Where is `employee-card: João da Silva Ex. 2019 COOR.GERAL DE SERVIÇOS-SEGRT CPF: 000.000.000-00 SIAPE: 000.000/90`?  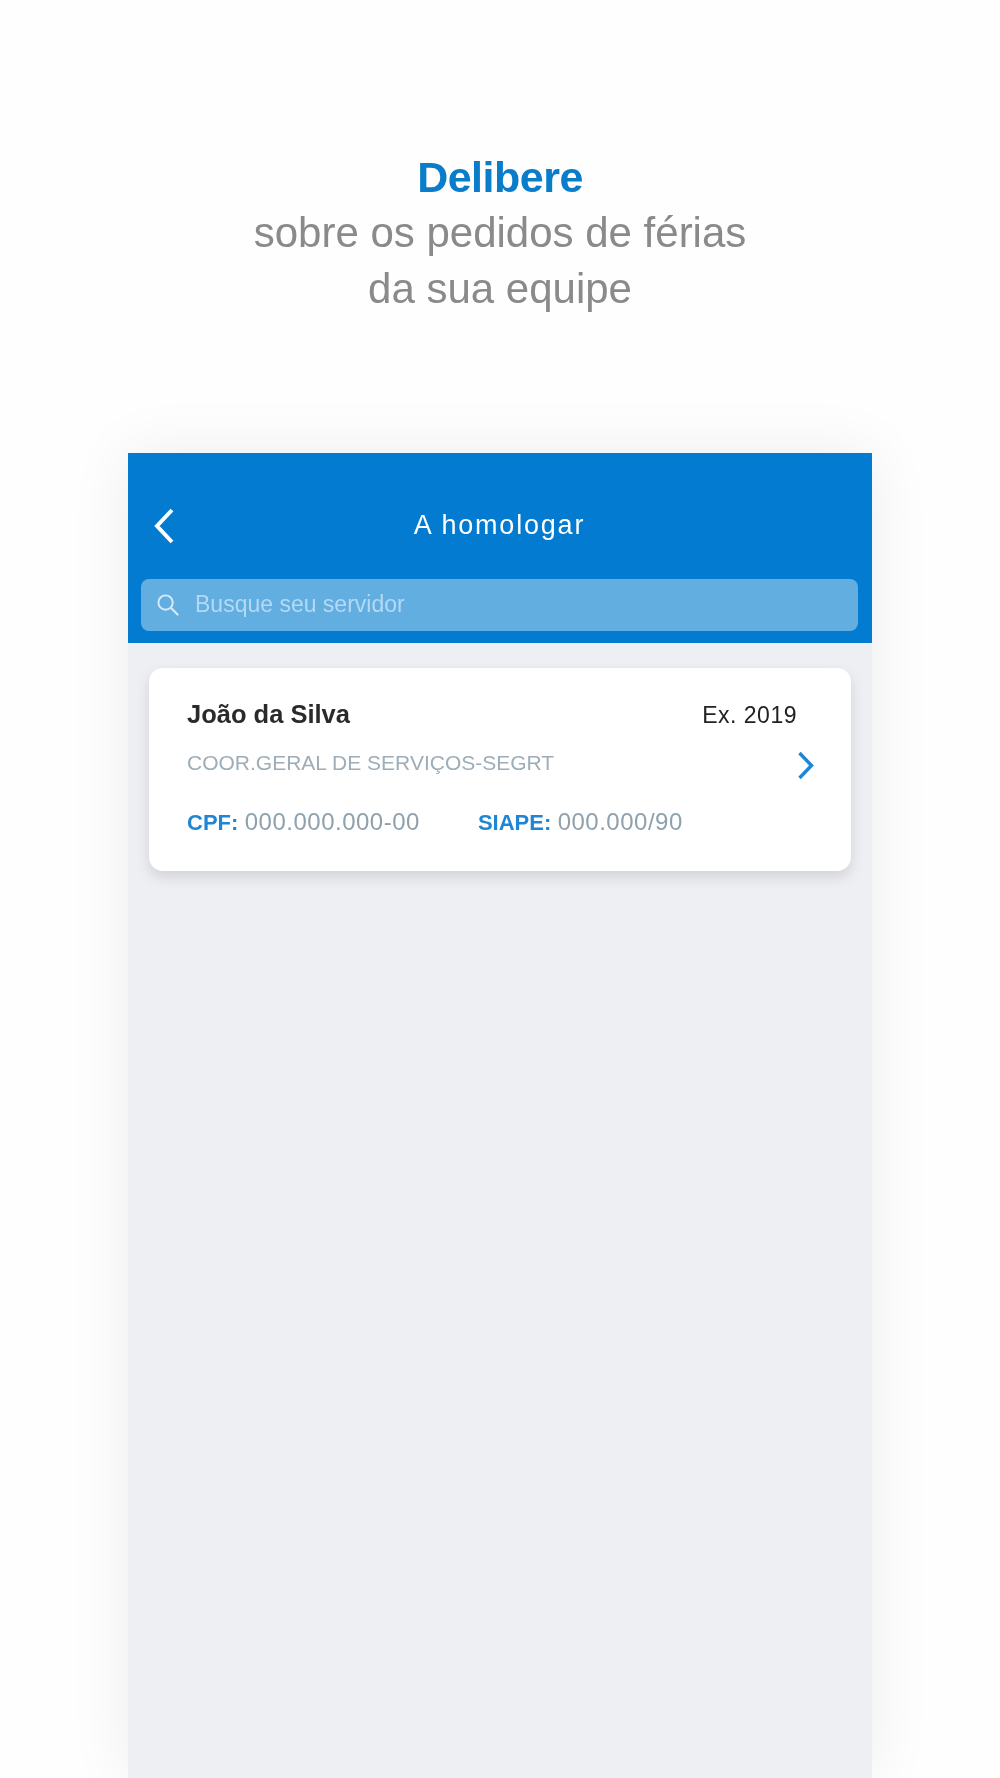 employee-card: João da Silva Ex. 2019 COOR.GERAL DE SERVIÇOS-SEGRT CPF: 000.000.000-00 SIAPE: 000.000/90 is located at coordinates (500, 769).